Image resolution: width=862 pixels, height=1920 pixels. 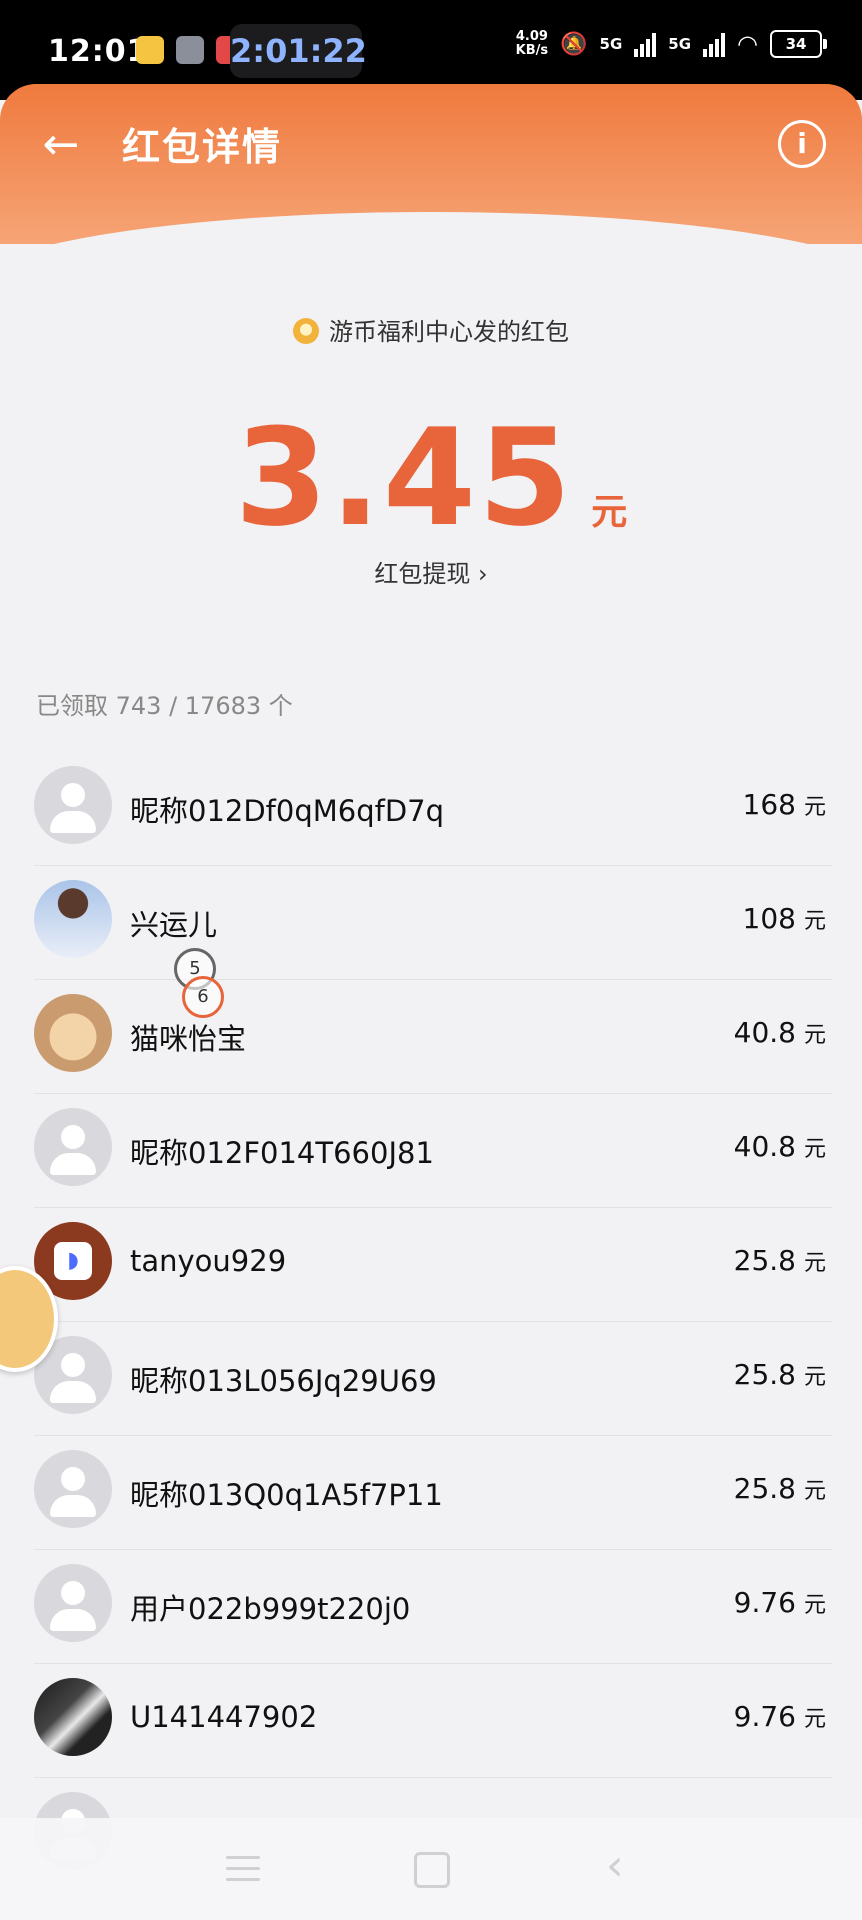 What do you see at coordinates (769, 804) in the screenshot?
I see `amount-number: 168` at bounding box center [769, 804].